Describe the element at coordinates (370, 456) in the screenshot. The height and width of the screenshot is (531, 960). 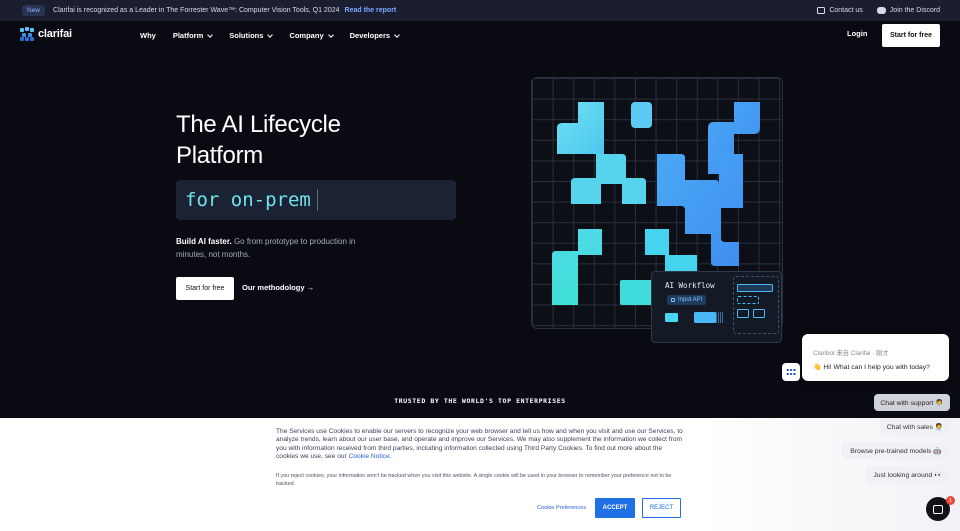
I see `cookie-notice-link: Cookie Notice.` at that location.